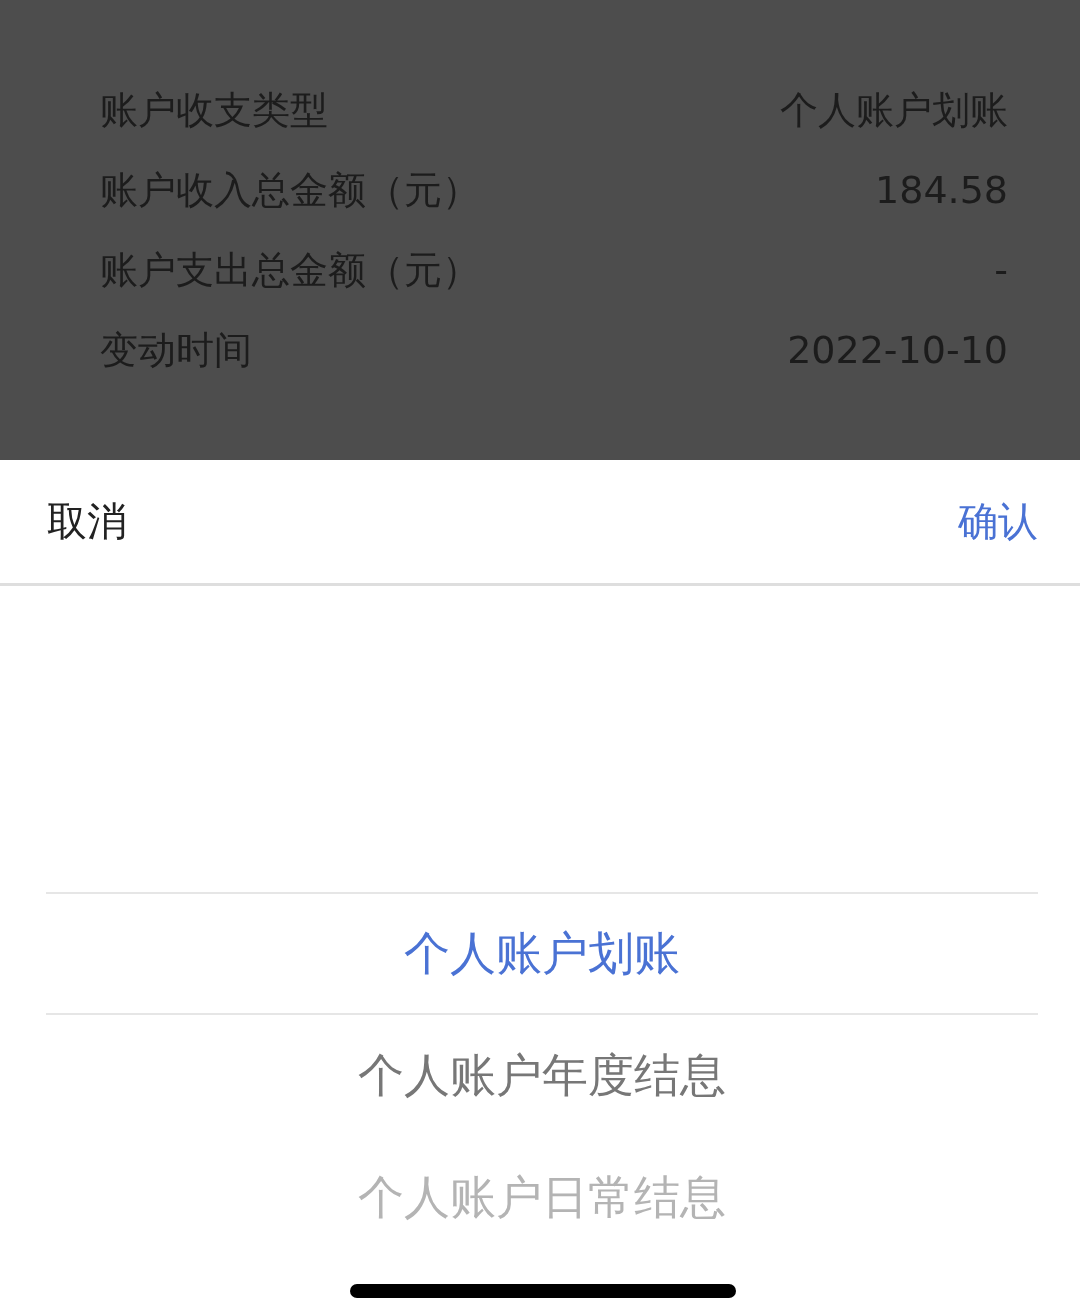 This screenshot has height=1315, width=1080. What do you see at coordinates (542, 953) in the screenshot?
I see `picker-option: 个人账户划账` at bounding box center [542, 953].